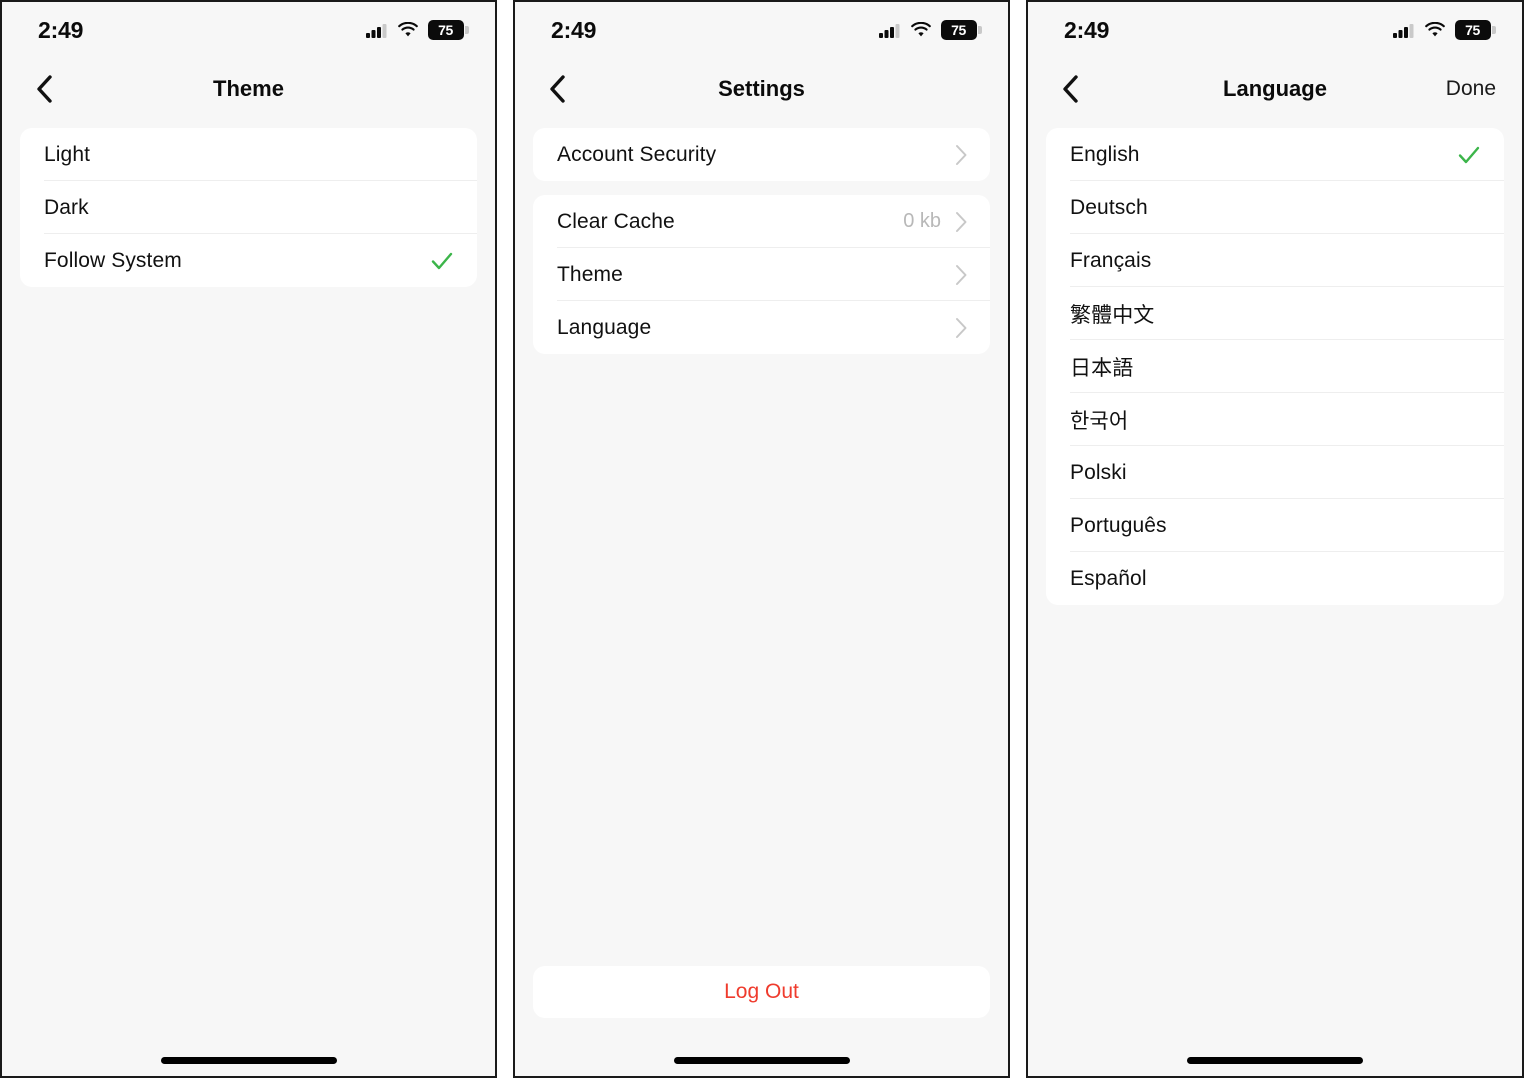  What do you see at coordinates (1112, 315) in the screenshot?
I see `row-label: 繁體中文` at bounding box center [1112, 315].